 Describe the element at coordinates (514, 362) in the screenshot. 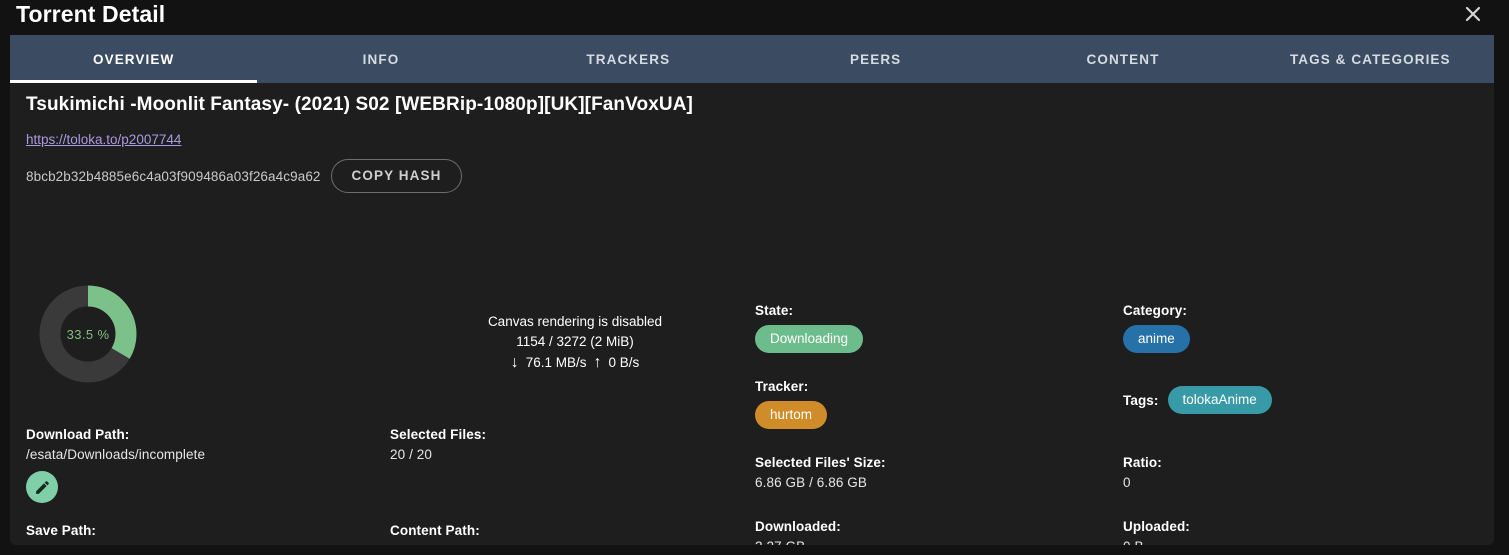

I see `down-arrow-icon: ↓` at that location.